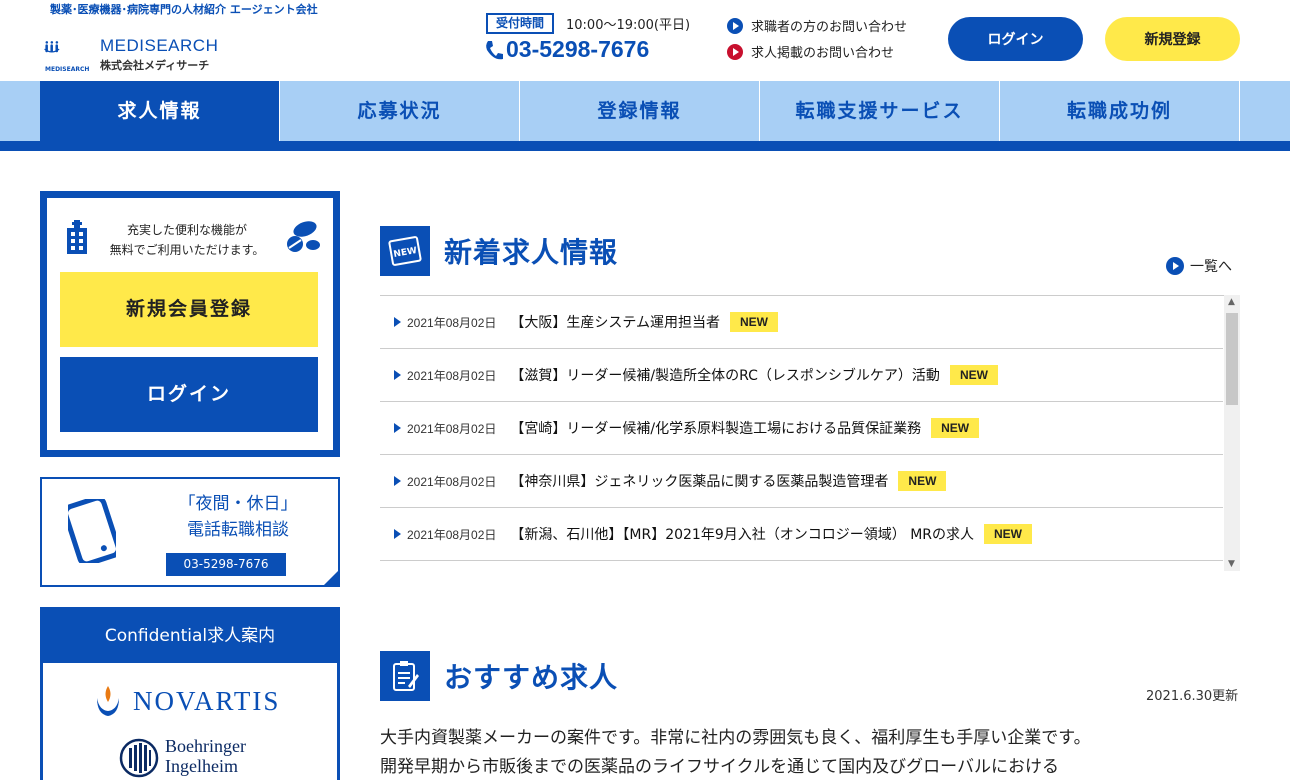  I want to click on job-title: 【滋賀】リーダー候補/製造所全体のRC（レスポンシブルケア）活動, so click(725, 375).